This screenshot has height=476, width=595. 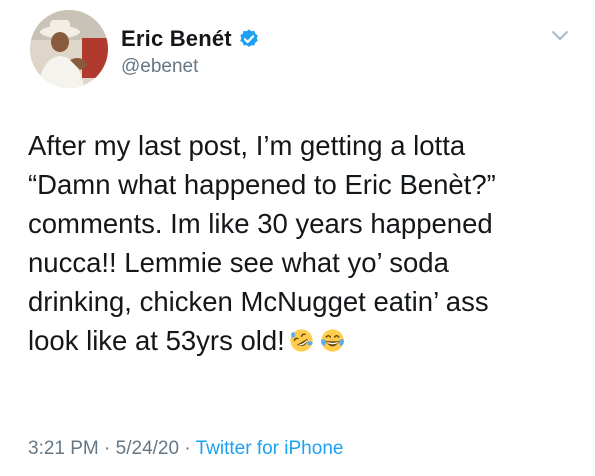 I want to click on display-name: Eric Benét, so click(x=176, y=39).